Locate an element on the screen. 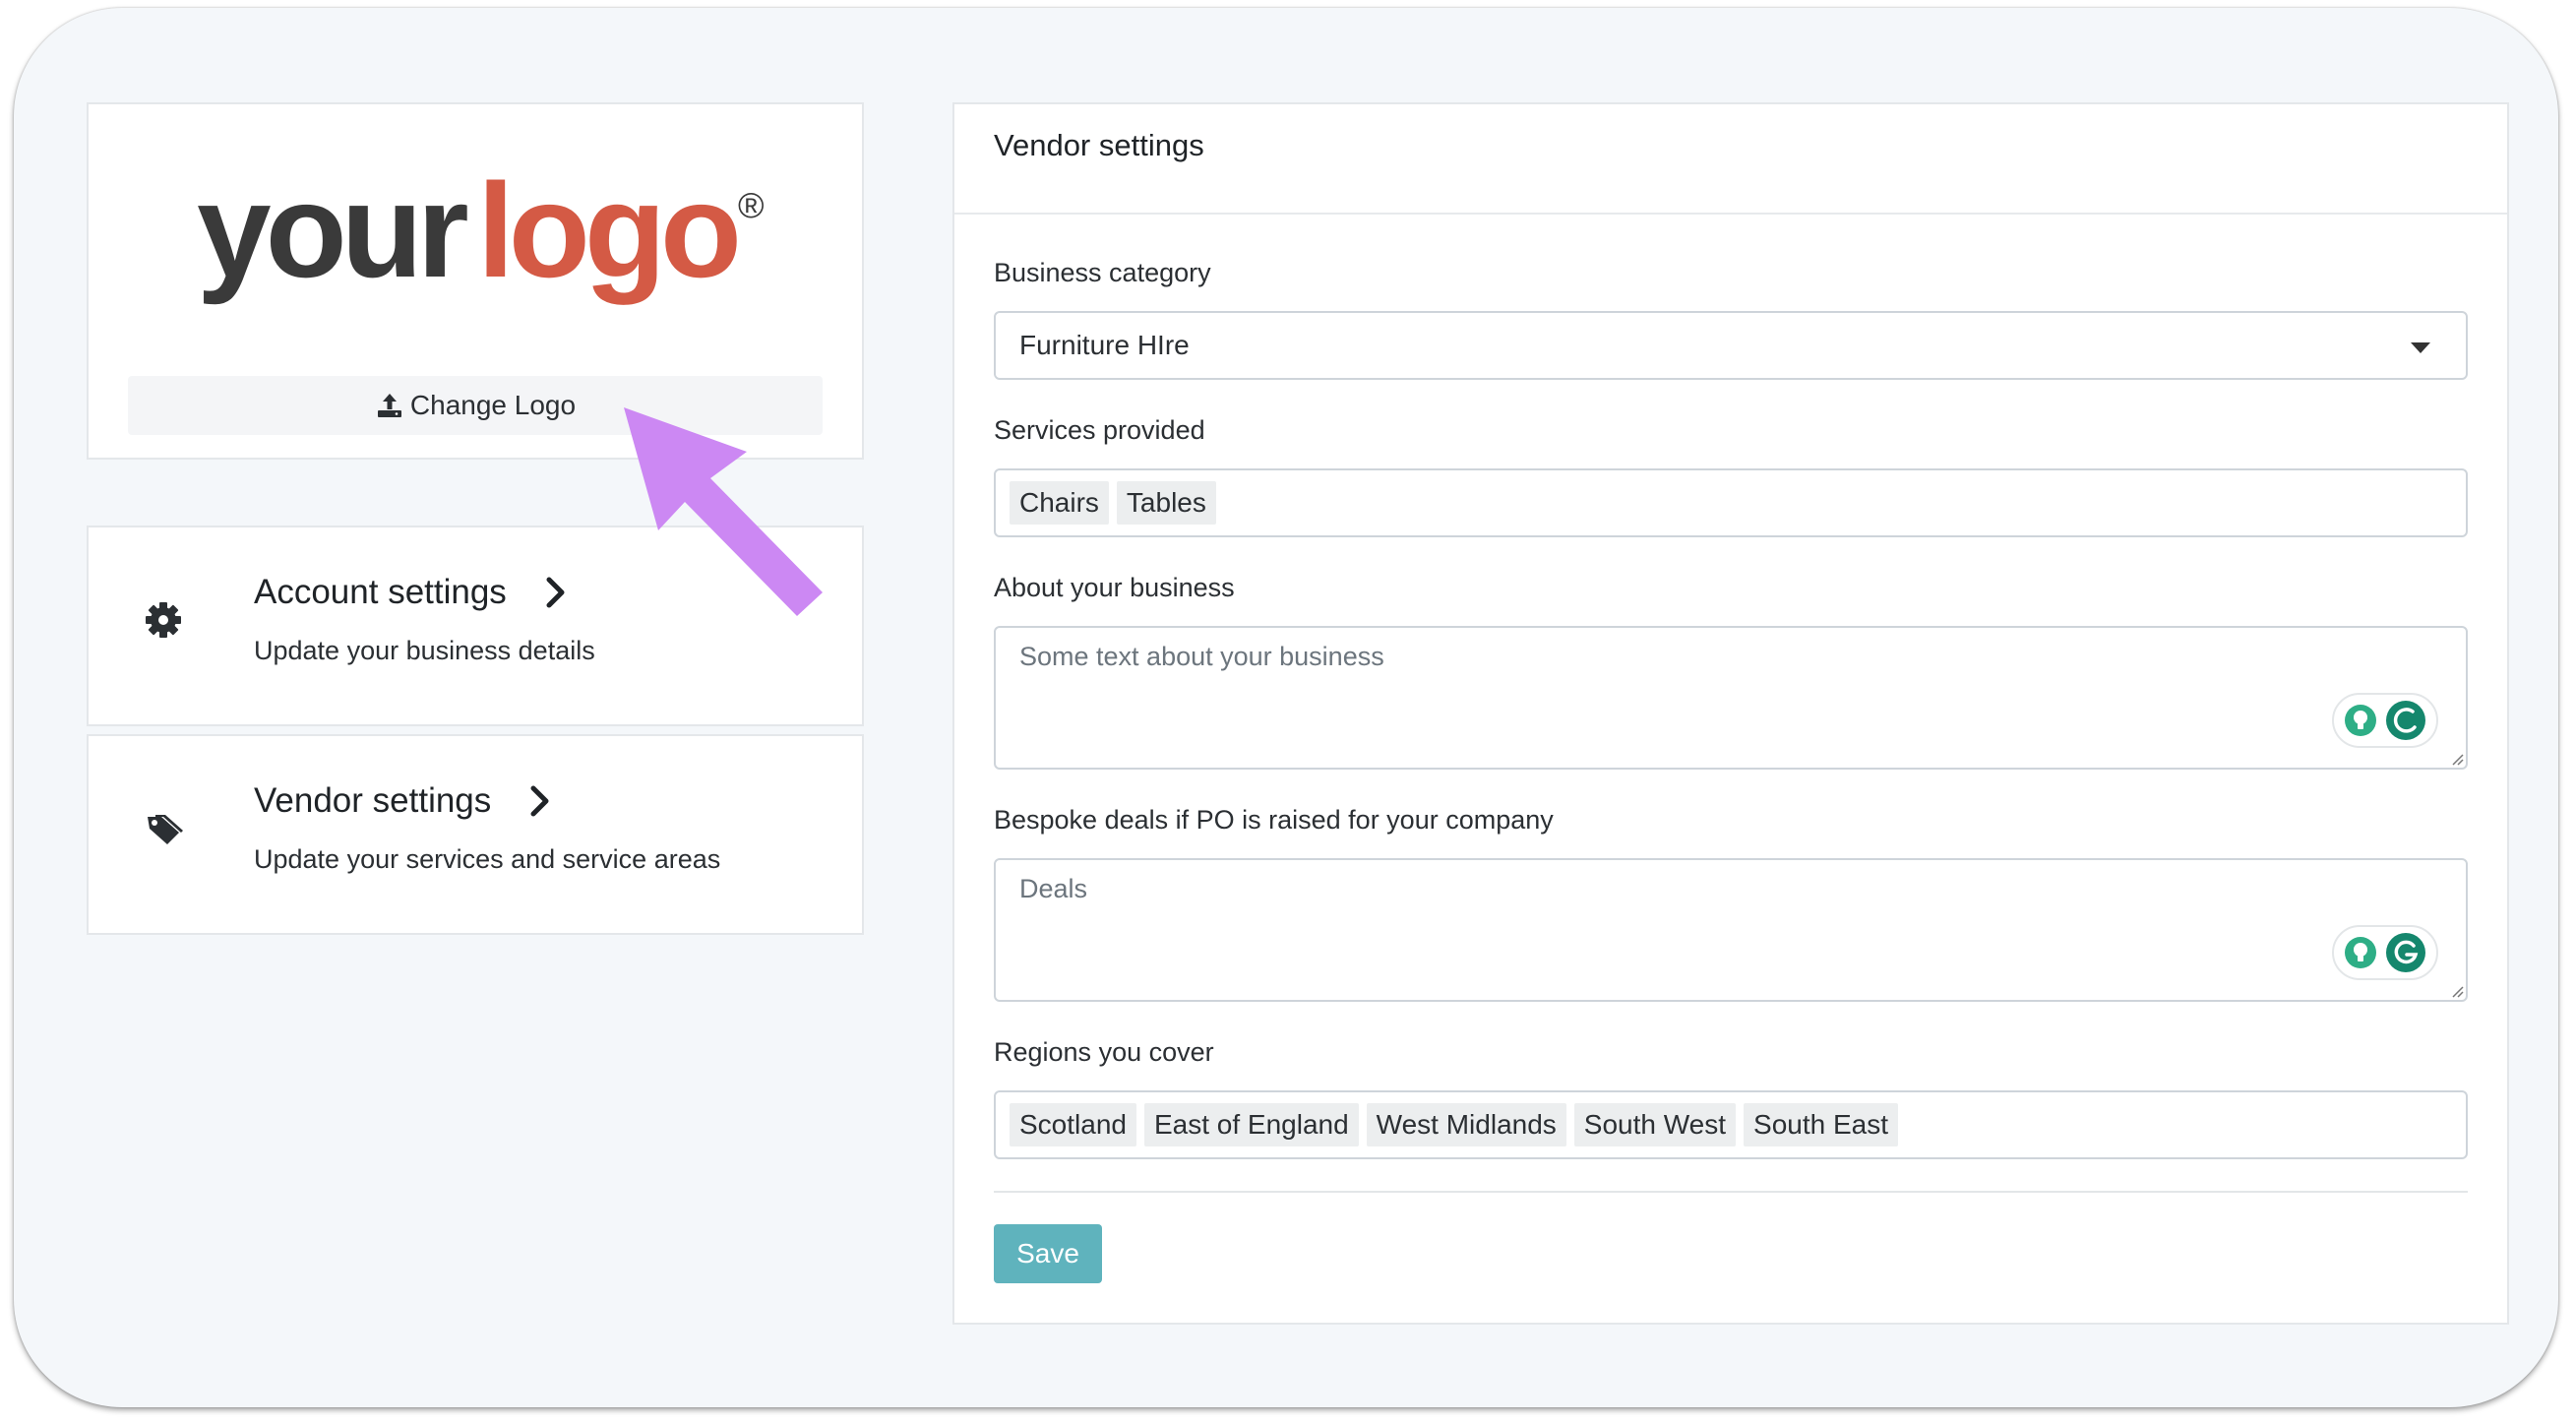  vendor-settings-title: Vendor settings is located at coordinates (403, 801).